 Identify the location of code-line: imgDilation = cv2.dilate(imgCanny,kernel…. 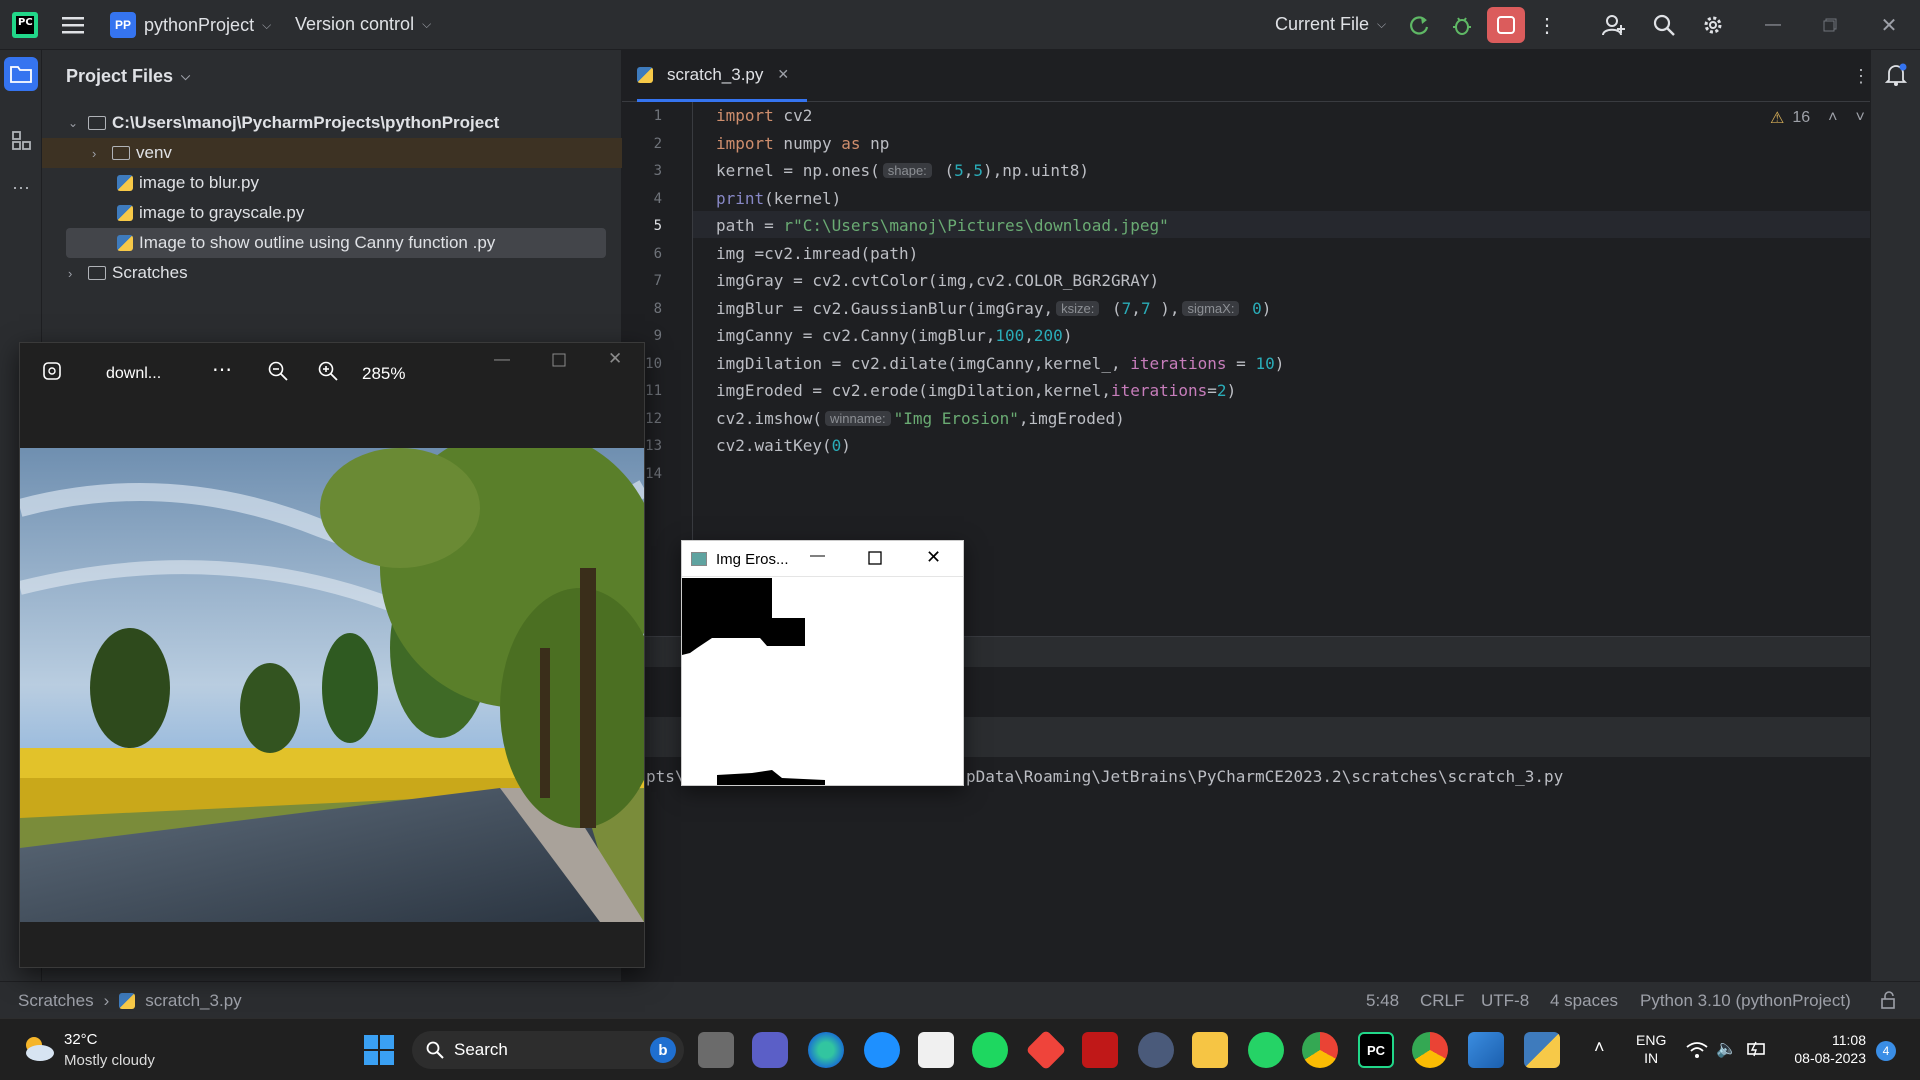
(1000, 363).